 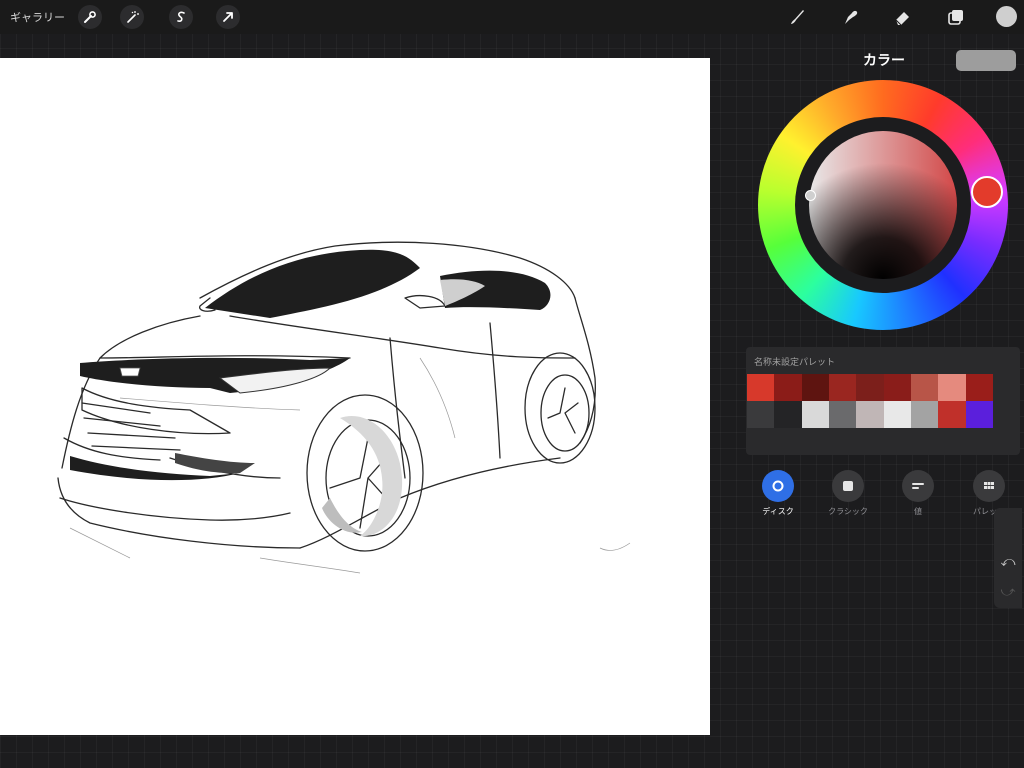 I want to click on mode-value-button, so click(x=918, y=486).